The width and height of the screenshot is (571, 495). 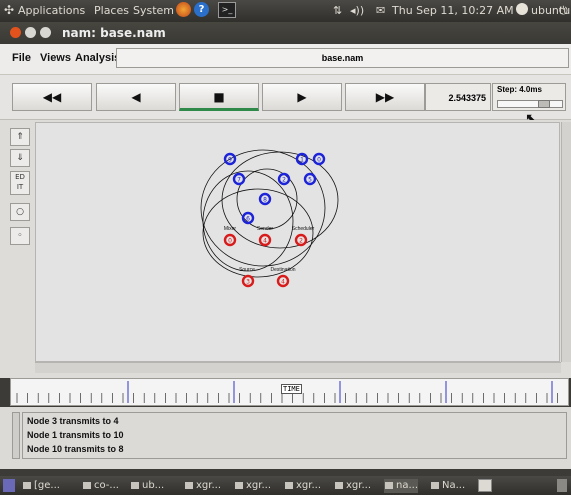 I want to click on user-icon, so click(x=522, y=9).